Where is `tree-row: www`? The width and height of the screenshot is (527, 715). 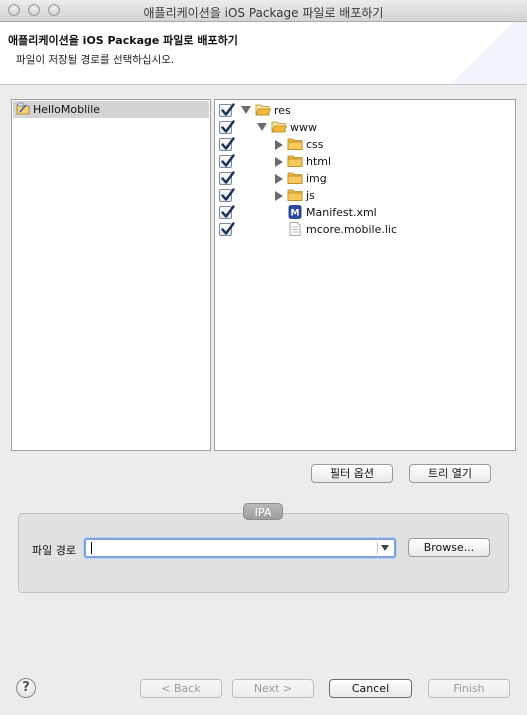 tree-row: www is located at coordinates (355, 127).